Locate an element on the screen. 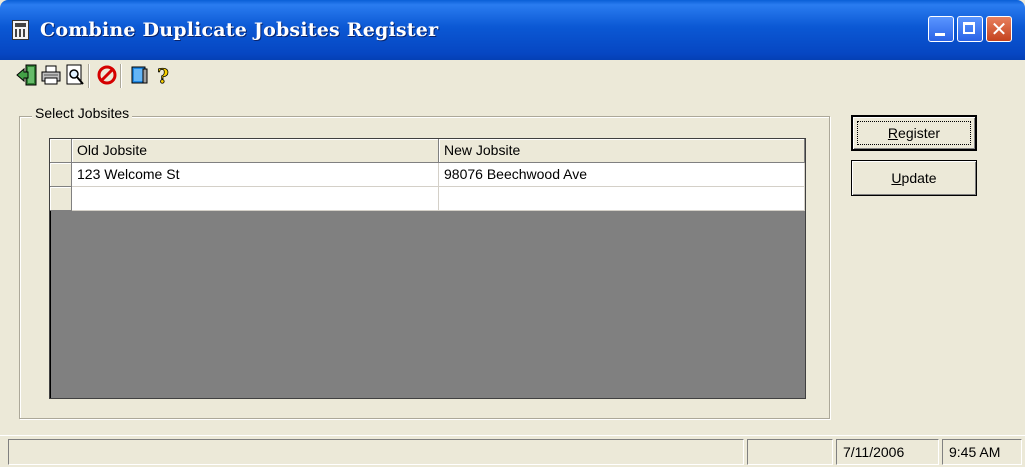 The image size is (1025, 467). maximize-icon is located at coordinates (969, 28).